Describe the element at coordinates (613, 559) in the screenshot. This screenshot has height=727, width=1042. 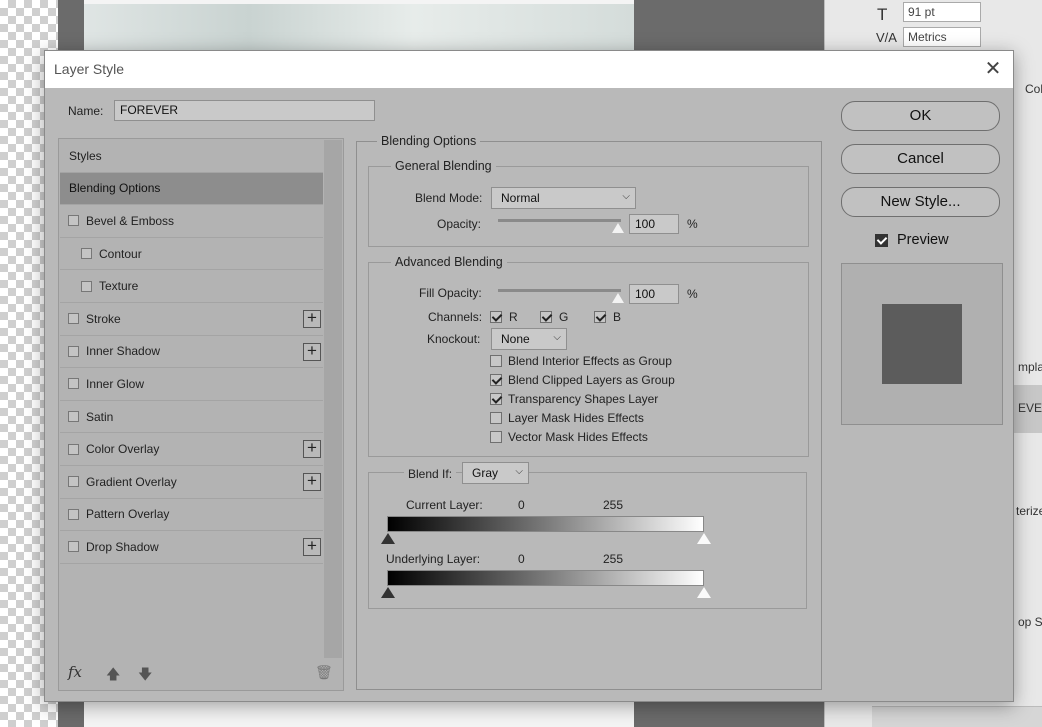
I see `underlying-layer-high-value: 255` at that location.